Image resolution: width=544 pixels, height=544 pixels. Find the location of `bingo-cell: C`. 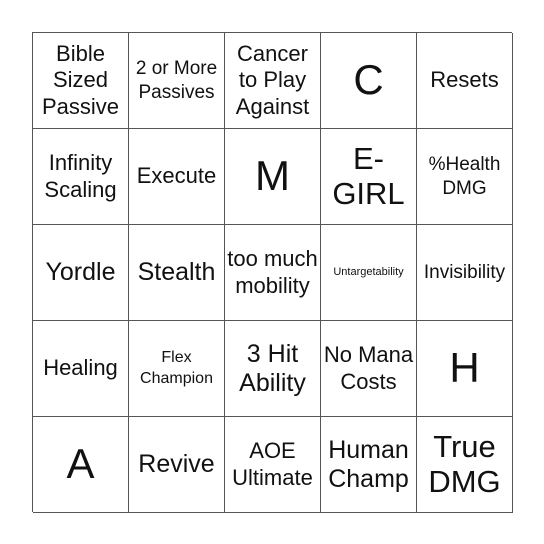

bingo-cell: C is located at coordinates (369, 81).